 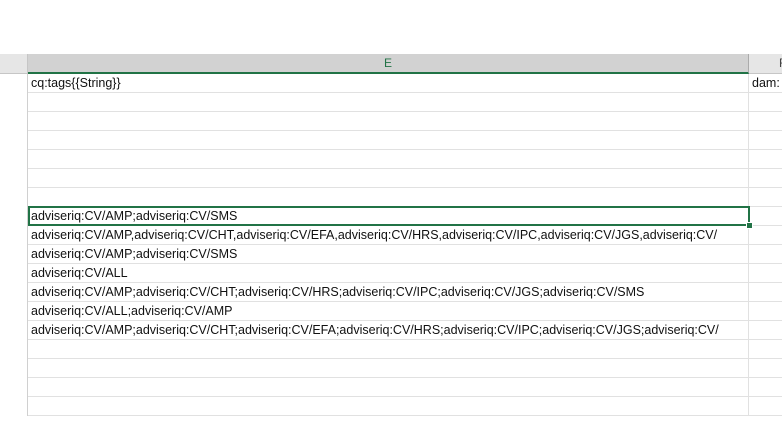 I want to click on table-row: adviseriq:CV/ALL, so click(x=391, y=273).